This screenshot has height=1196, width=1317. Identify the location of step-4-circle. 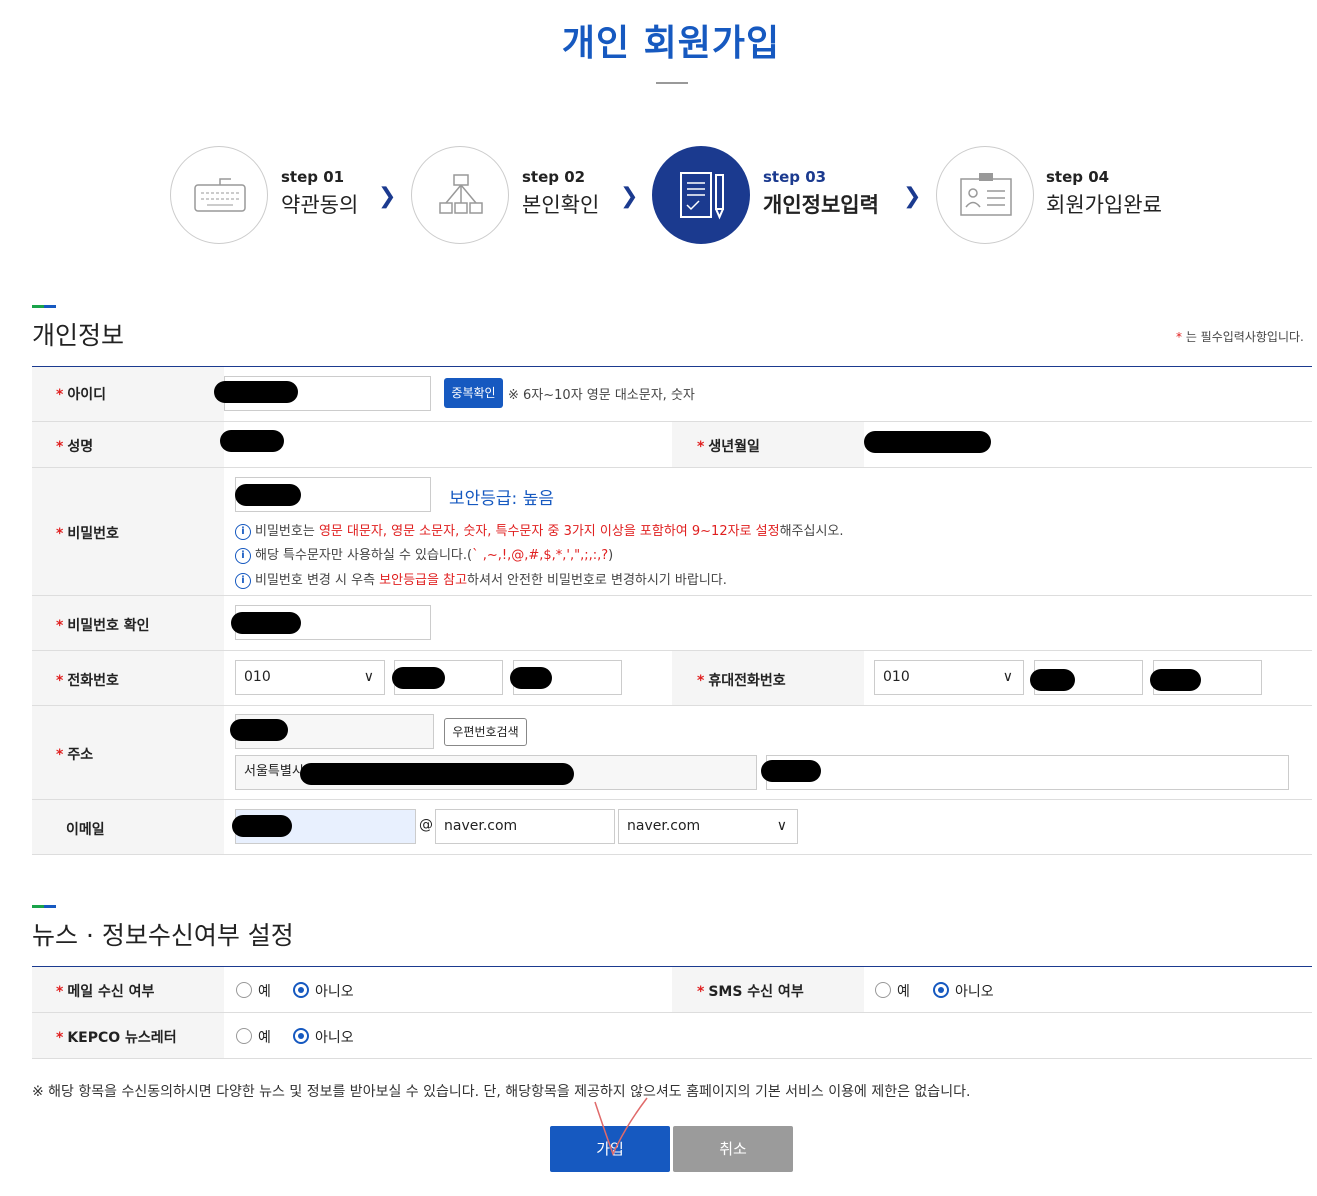
(985, 195).